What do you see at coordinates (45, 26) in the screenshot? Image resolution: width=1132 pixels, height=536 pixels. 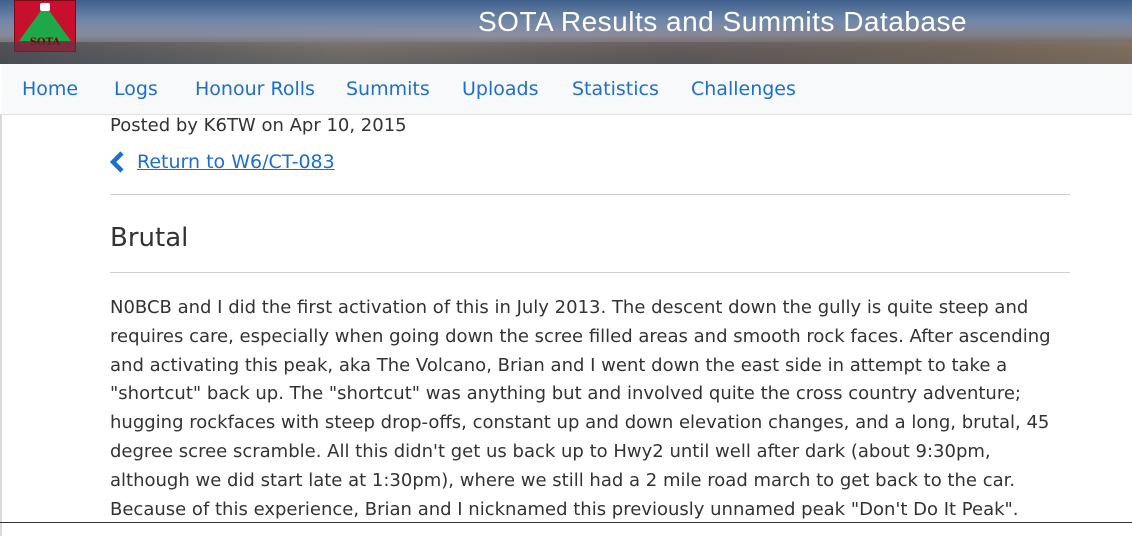 I see `sota-logo: SOTA` at bounding box center [45, 26].